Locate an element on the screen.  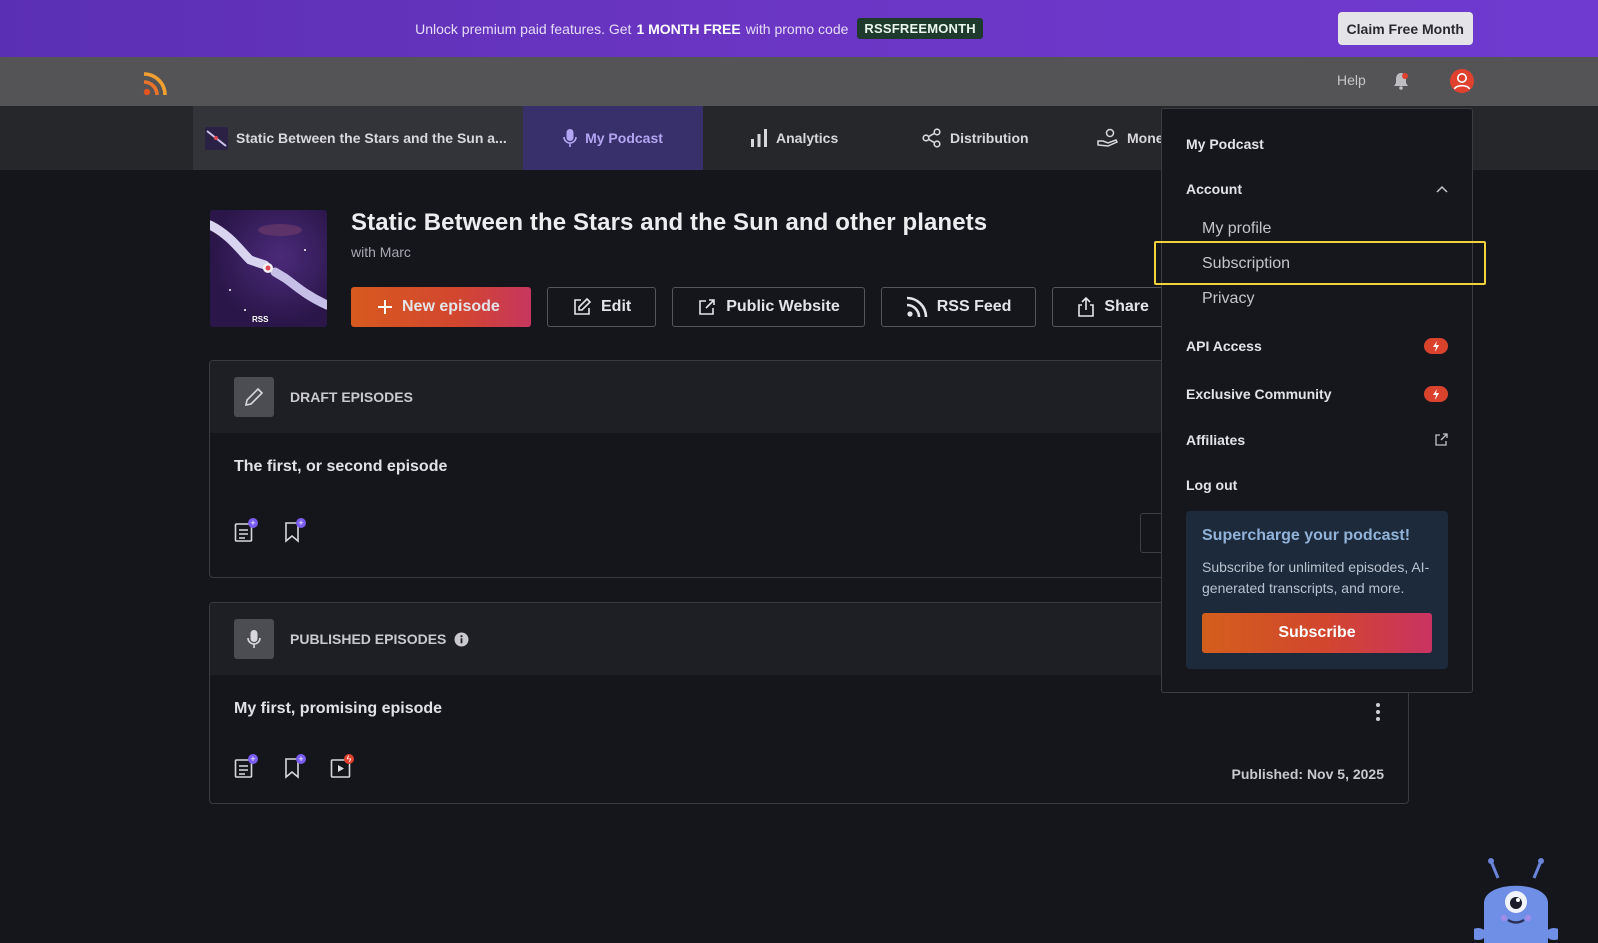
public-website-button: Public Website is located at coordinates (768, 307).